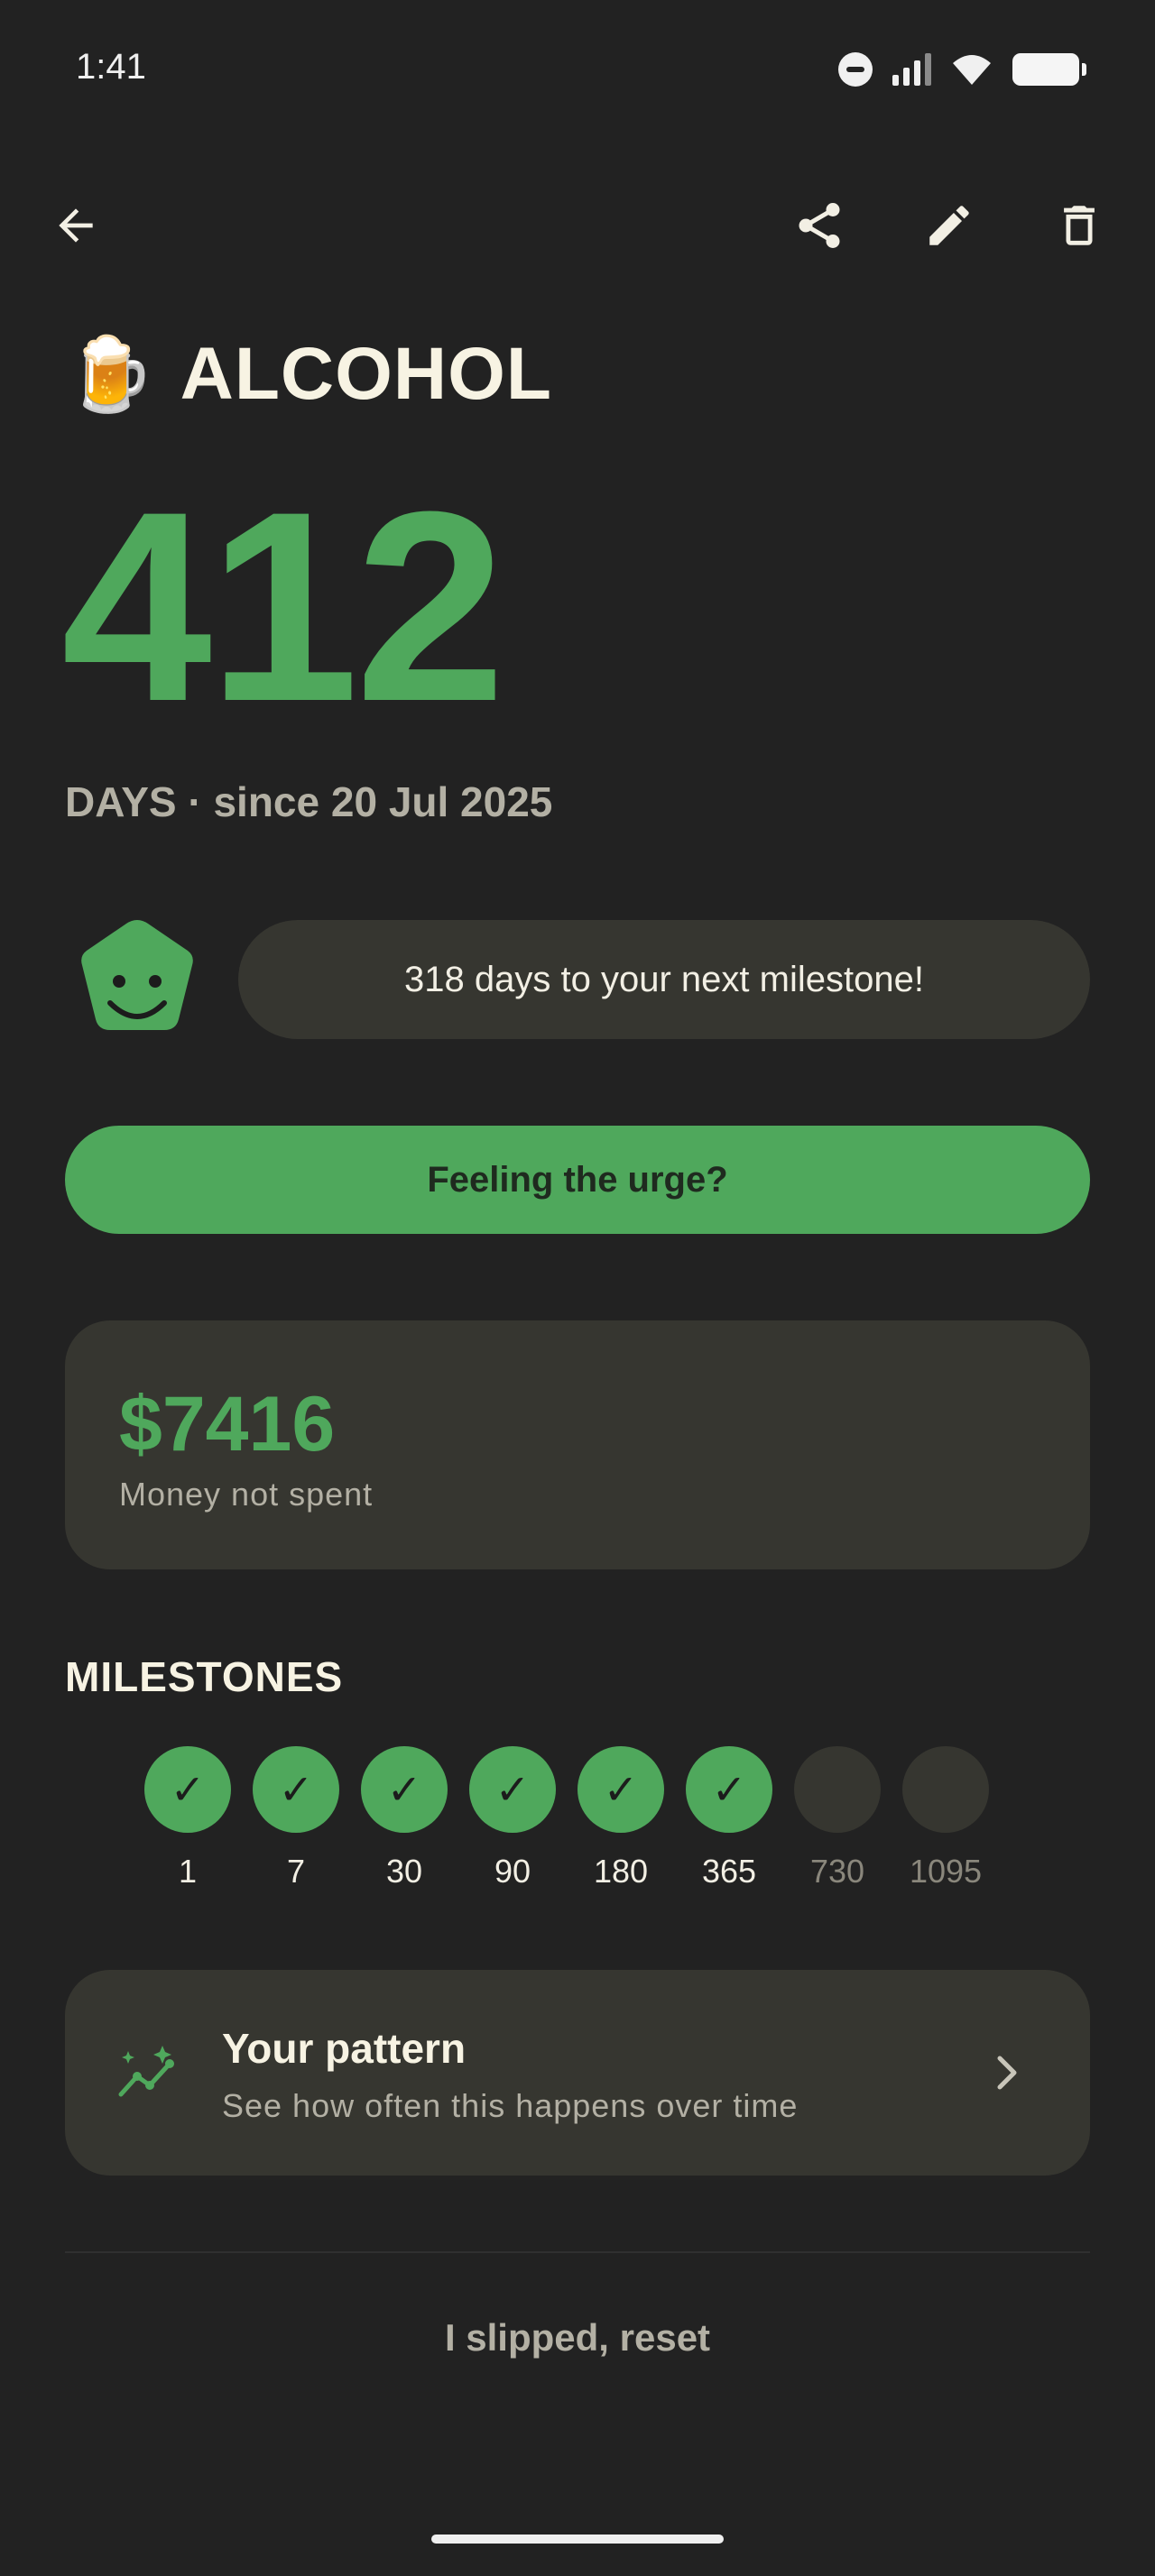 This screenshot has height=2576, width=1155. I want to click on milestone-item: 1095, so click(945, 1819).